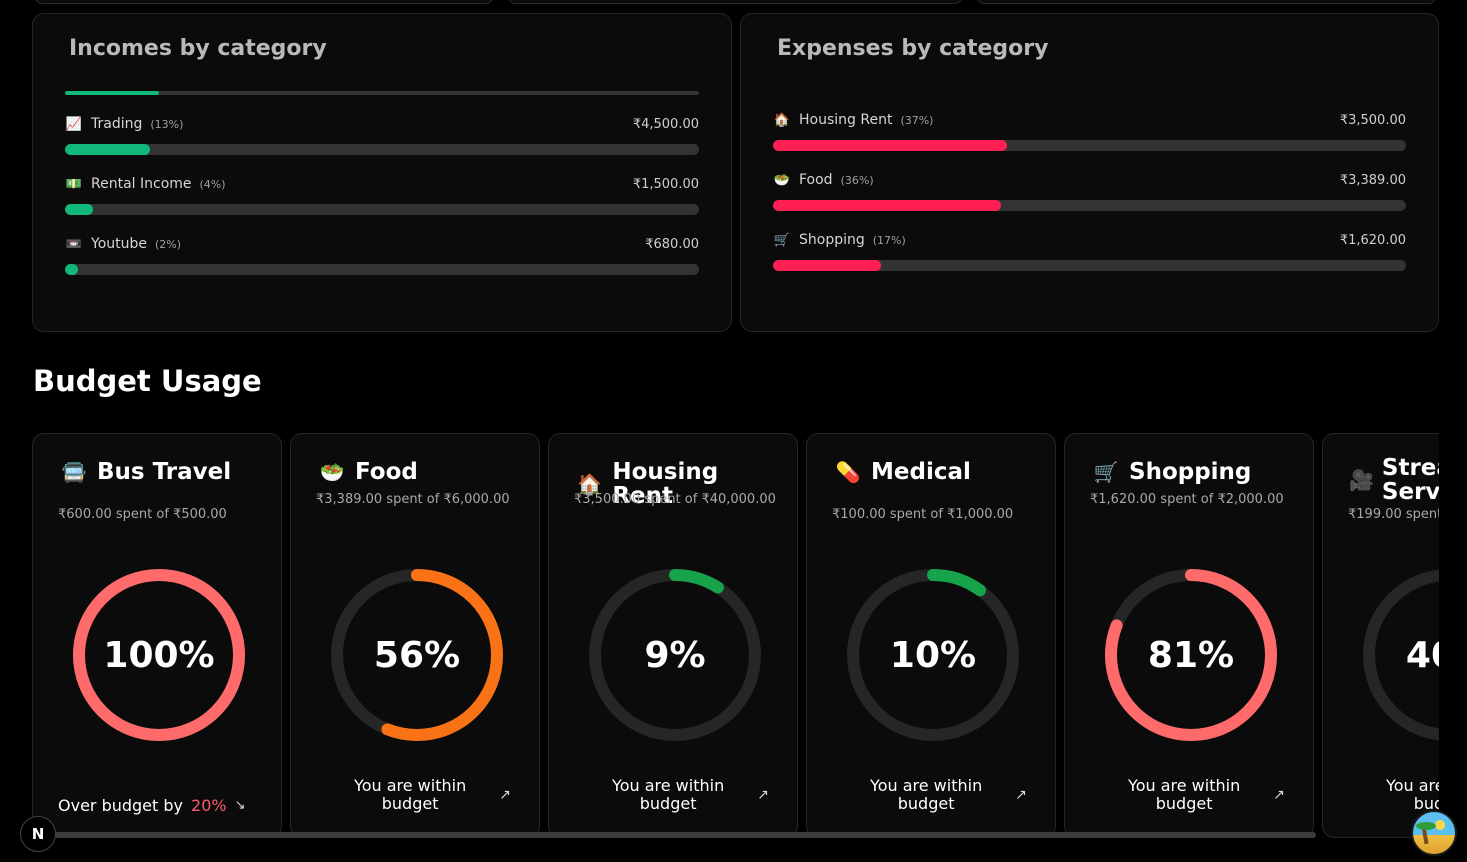  I want to click on budget-percent: 56%, so click(417, 655).